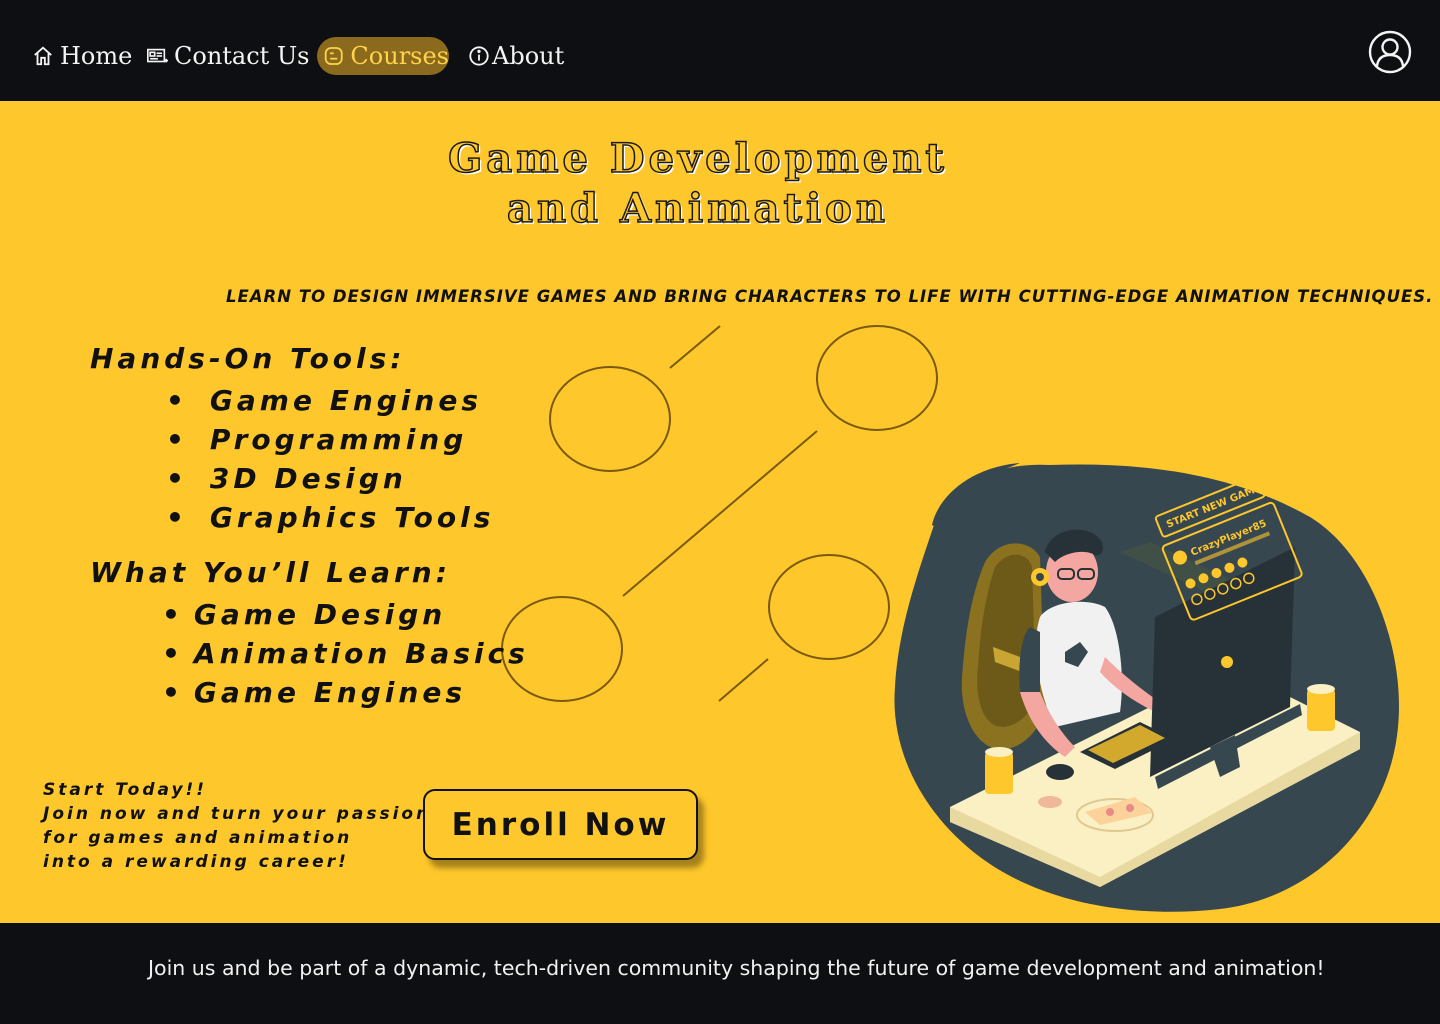 Image resolution: width=1440 pixels, height=1024 pixels. What do you see at coordinates (196, 862) in the screenshot?
I see `cta-line: into a rewarding career!` at bounding box center [196, 862].